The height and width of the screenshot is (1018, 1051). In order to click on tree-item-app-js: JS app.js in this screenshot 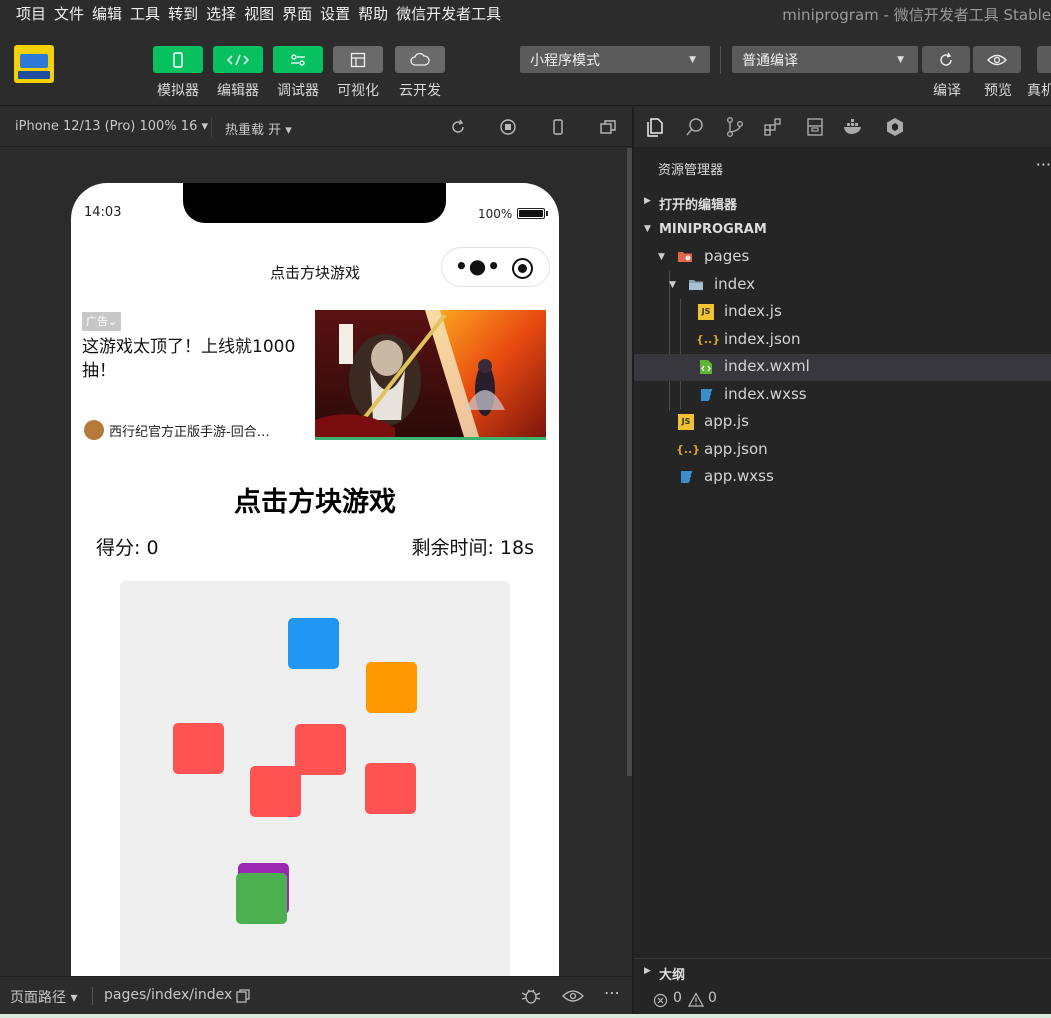, I will do `click(842, 422)`.